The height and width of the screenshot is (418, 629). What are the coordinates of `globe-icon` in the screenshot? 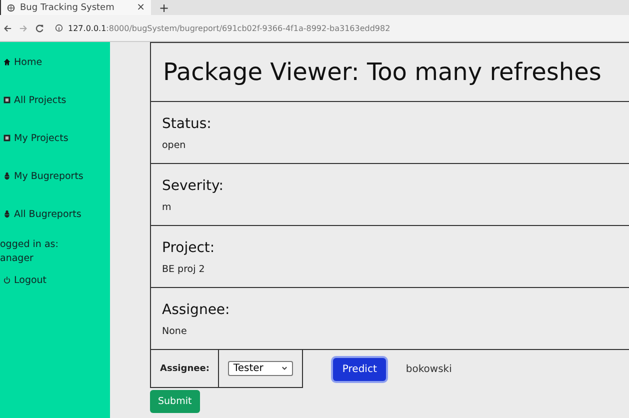 It's located at (11, 8).